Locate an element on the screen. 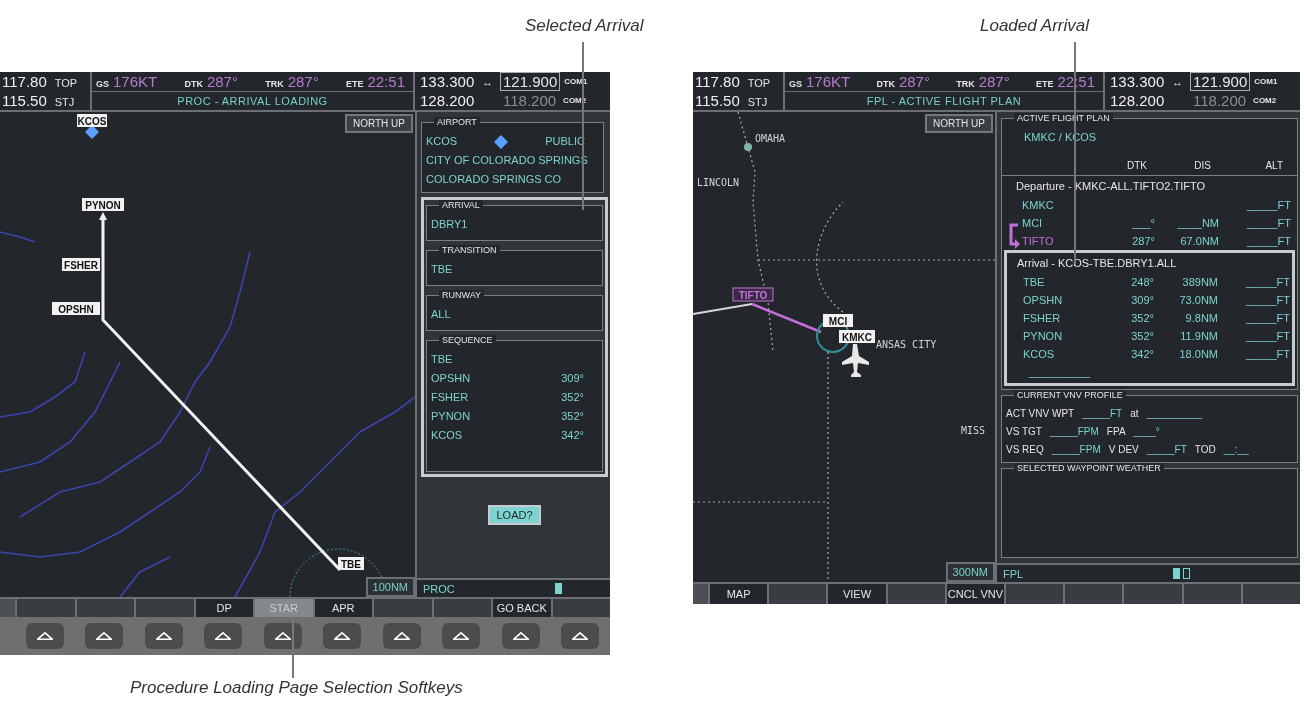 This screenshot has height=715, width=1304. nav-station-id: STJ is located at coordinates (757, 102).